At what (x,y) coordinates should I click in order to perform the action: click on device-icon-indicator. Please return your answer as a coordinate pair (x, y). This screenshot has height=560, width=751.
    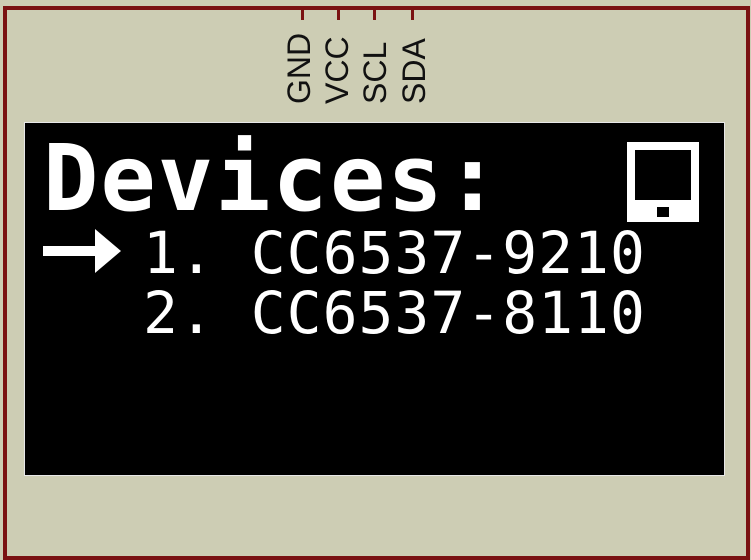
    Looking at the image, I should click on (663, 212).